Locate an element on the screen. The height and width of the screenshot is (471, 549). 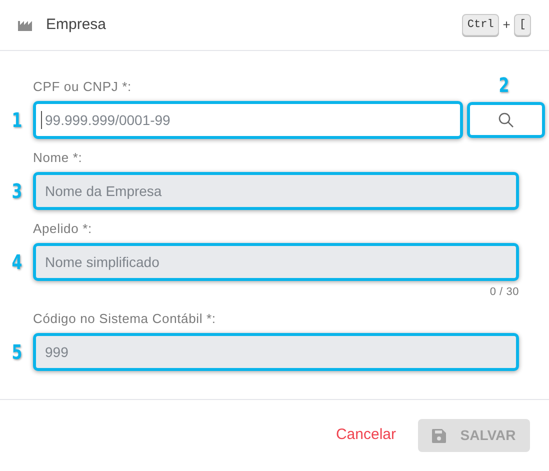
callout-number: 3 is located at coordinates (16, 191).